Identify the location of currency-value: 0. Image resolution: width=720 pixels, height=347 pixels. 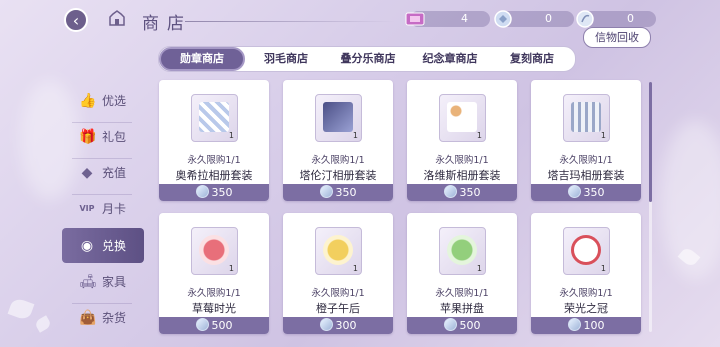
(548, 18).